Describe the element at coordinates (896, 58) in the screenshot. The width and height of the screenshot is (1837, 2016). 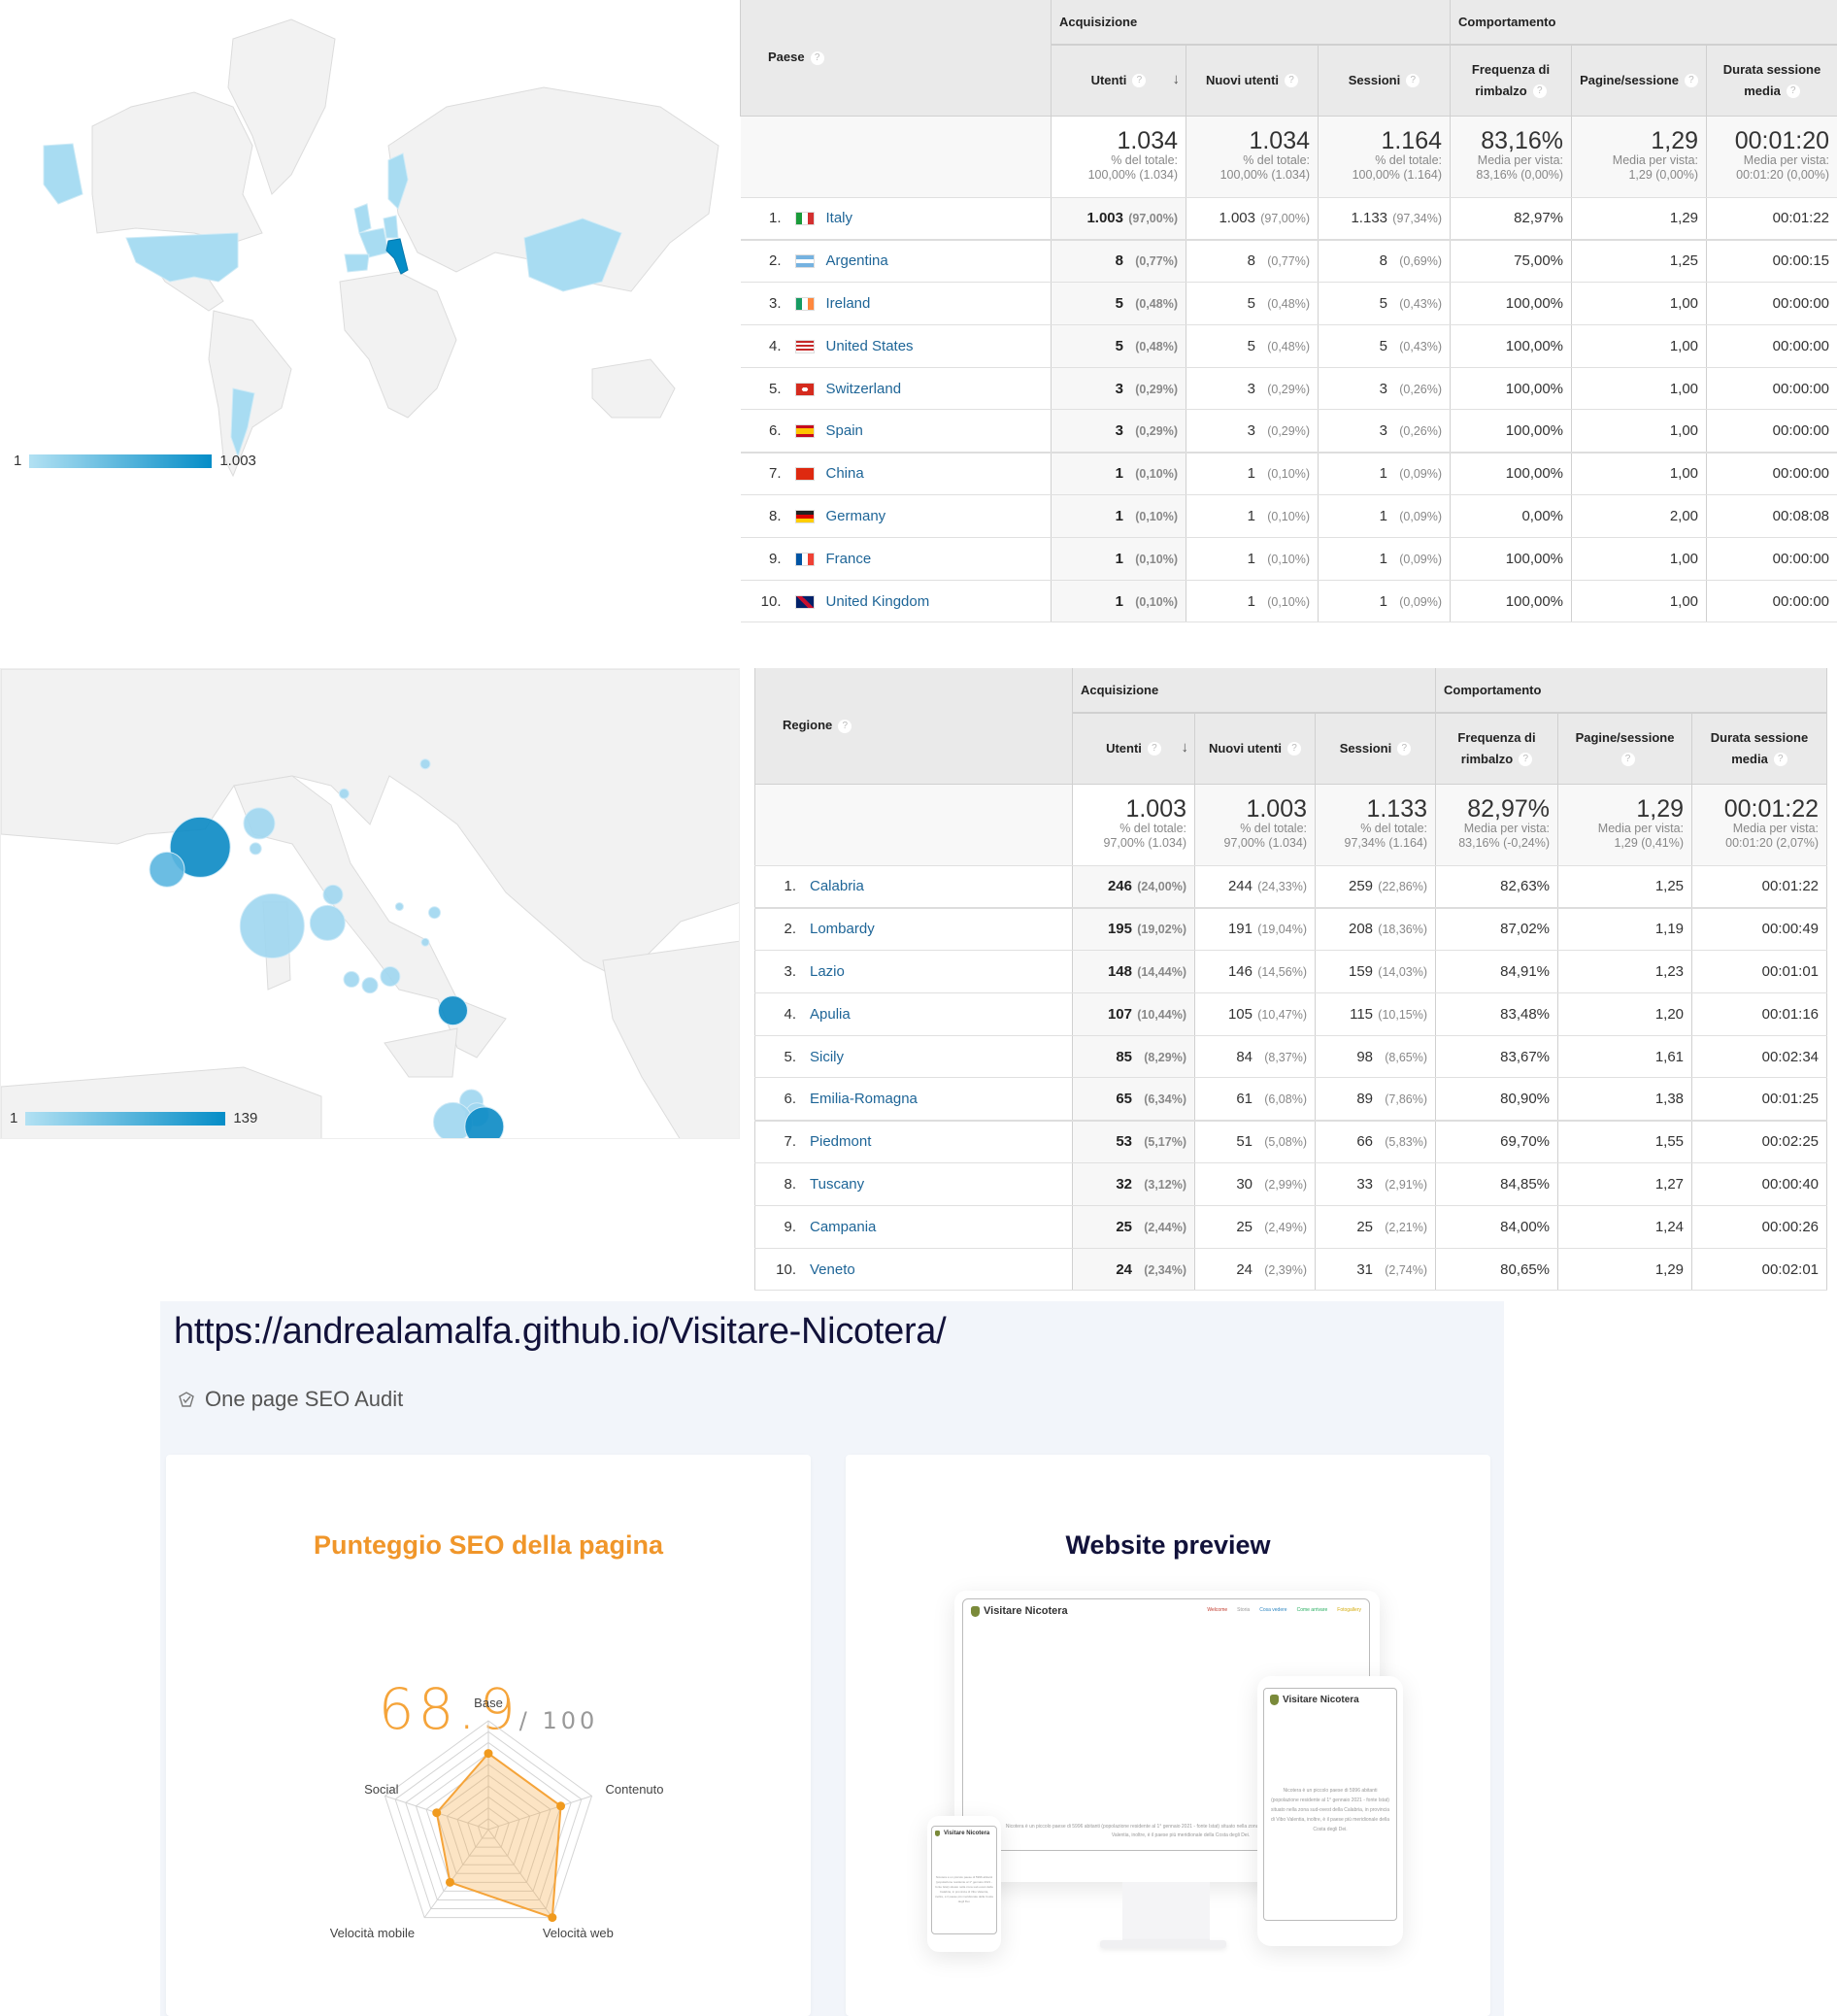
I see `dimension-header: Paese?` at that location.